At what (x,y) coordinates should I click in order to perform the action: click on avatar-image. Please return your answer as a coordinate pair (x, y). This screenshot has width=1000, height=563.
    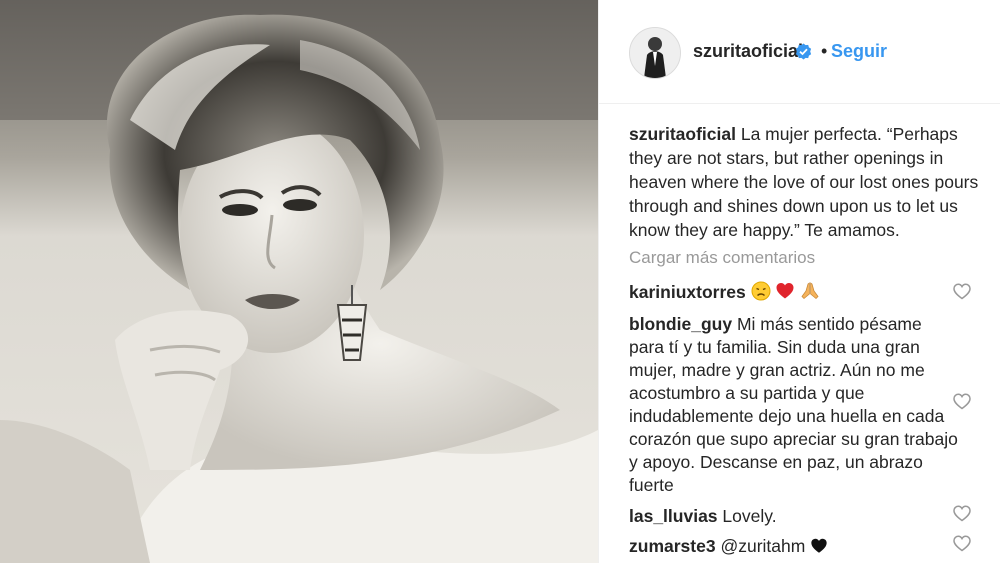
    Looking at the image, I should click on (655, 53).